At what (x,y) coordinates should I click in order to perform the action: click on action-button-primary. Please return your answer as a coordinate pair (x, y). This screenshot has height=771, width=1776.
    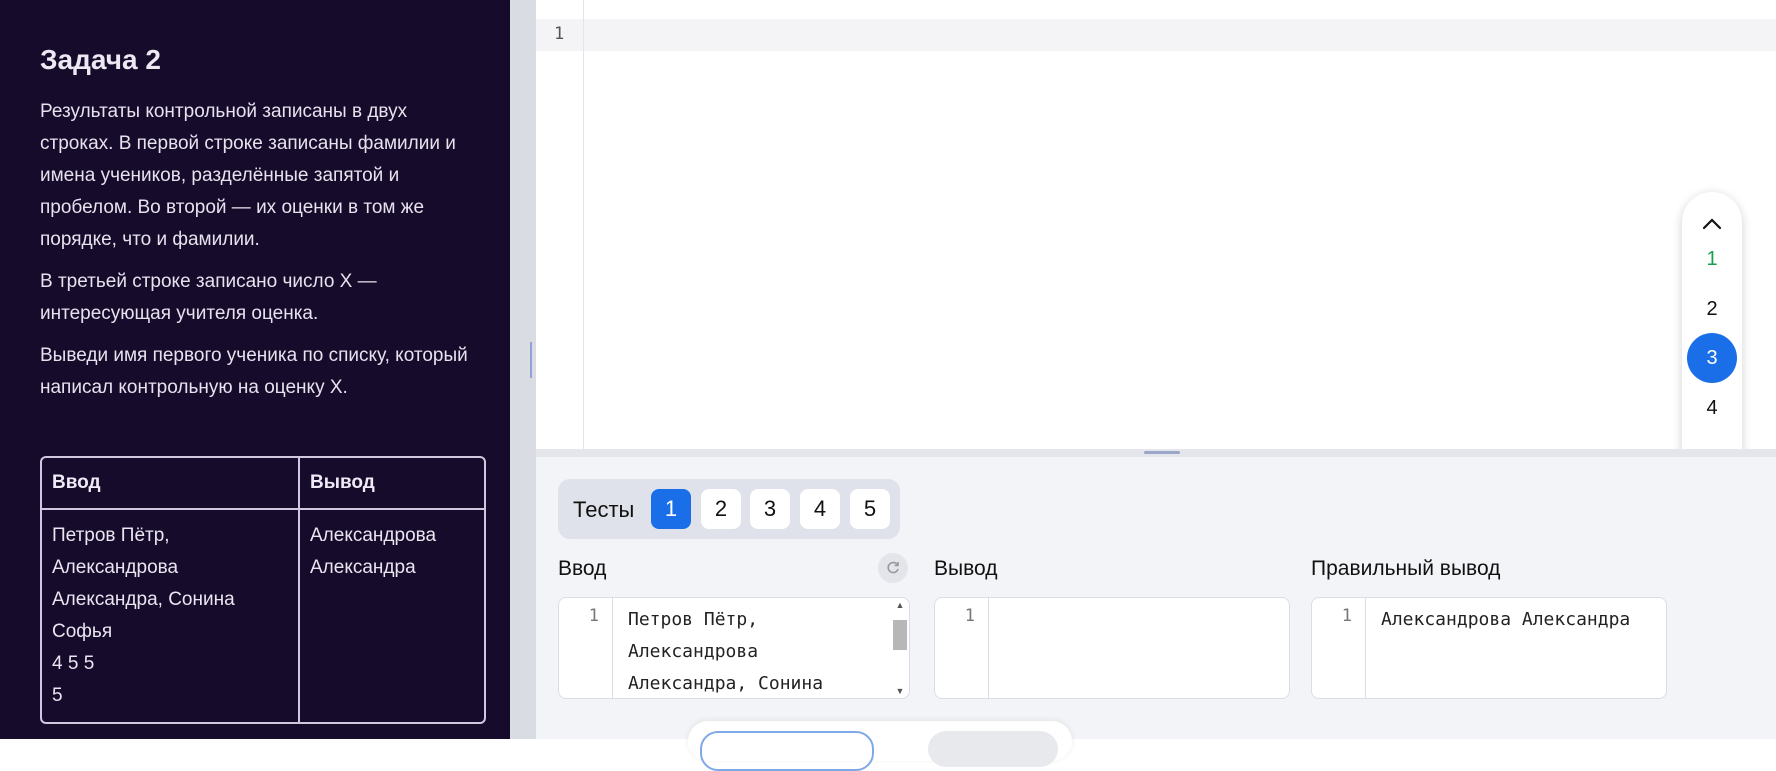
    Looking at the image, I should click on (787, 751).